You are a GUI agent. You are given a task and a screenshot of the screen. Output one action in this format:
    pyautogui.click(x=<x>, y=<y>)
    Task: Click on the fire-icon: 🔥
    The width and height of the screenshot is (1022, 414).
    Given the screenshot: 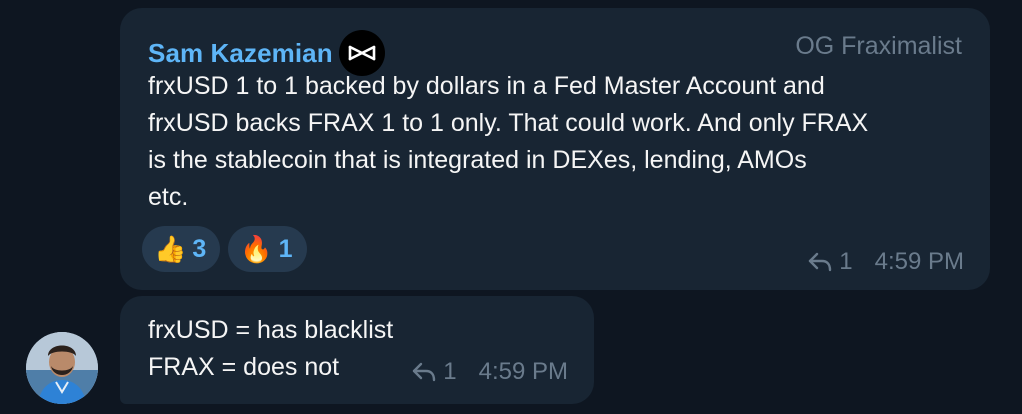 What is the action you would take?
    pyautogui.click(x=256, y=249)
    